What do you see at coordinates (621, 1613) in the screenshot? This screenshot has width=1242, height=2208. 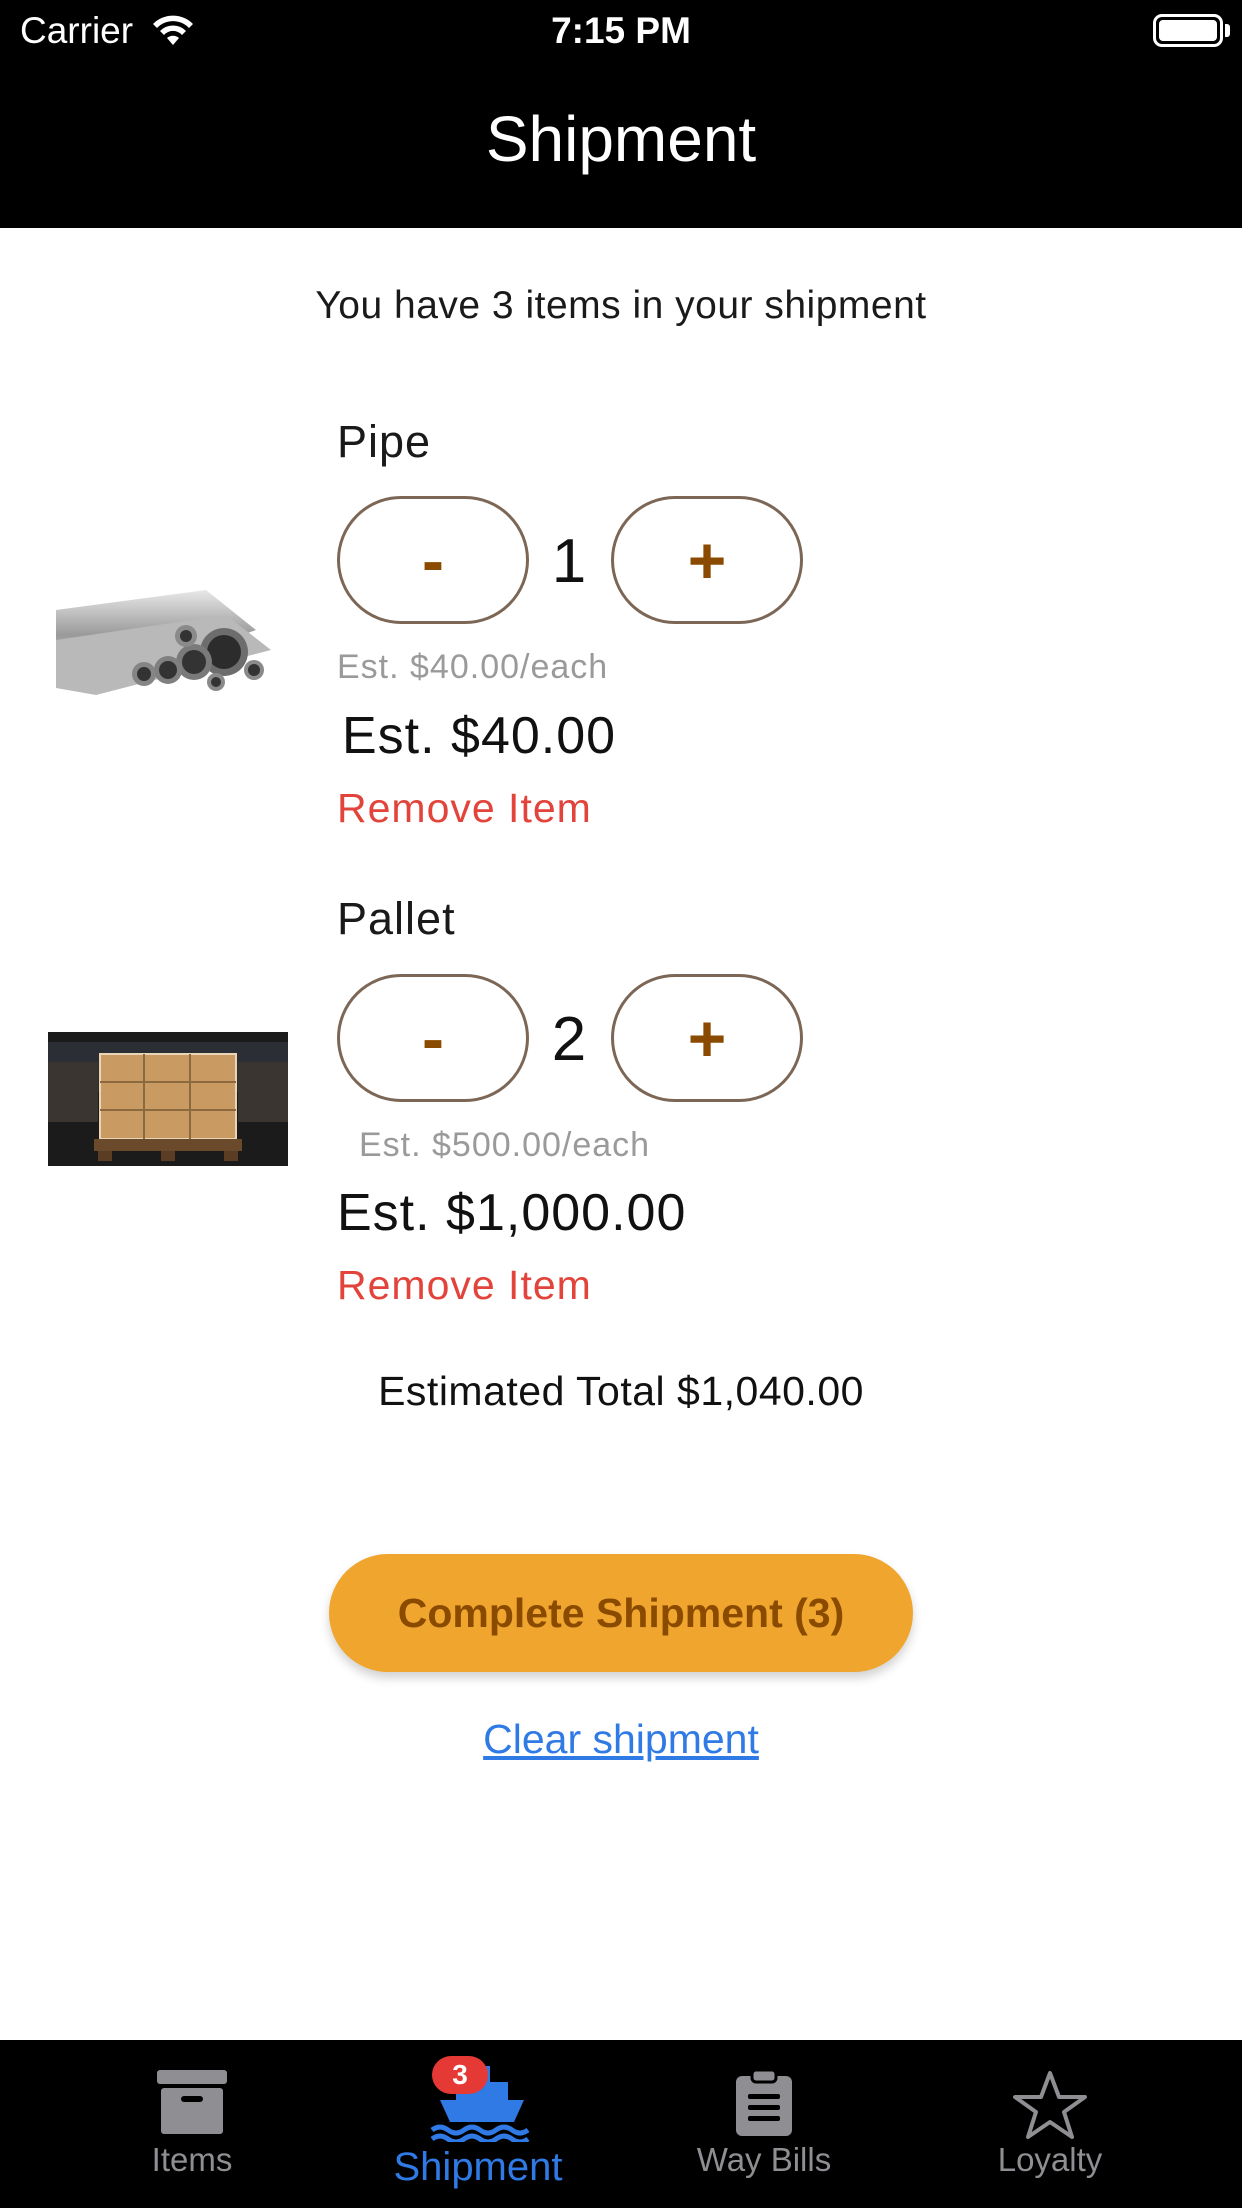 I see `complete-shipment-button: Complete Shipment (3)` at bounding box center [621, 1613].